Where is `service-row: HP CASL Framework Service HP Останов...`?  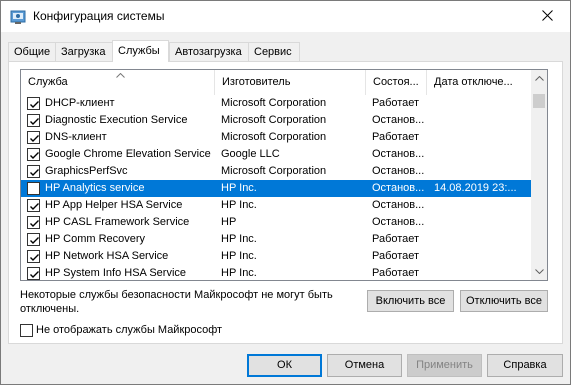 service-row: HP CASL Framework Service HP Останов... is located at coordinates (276, 222).